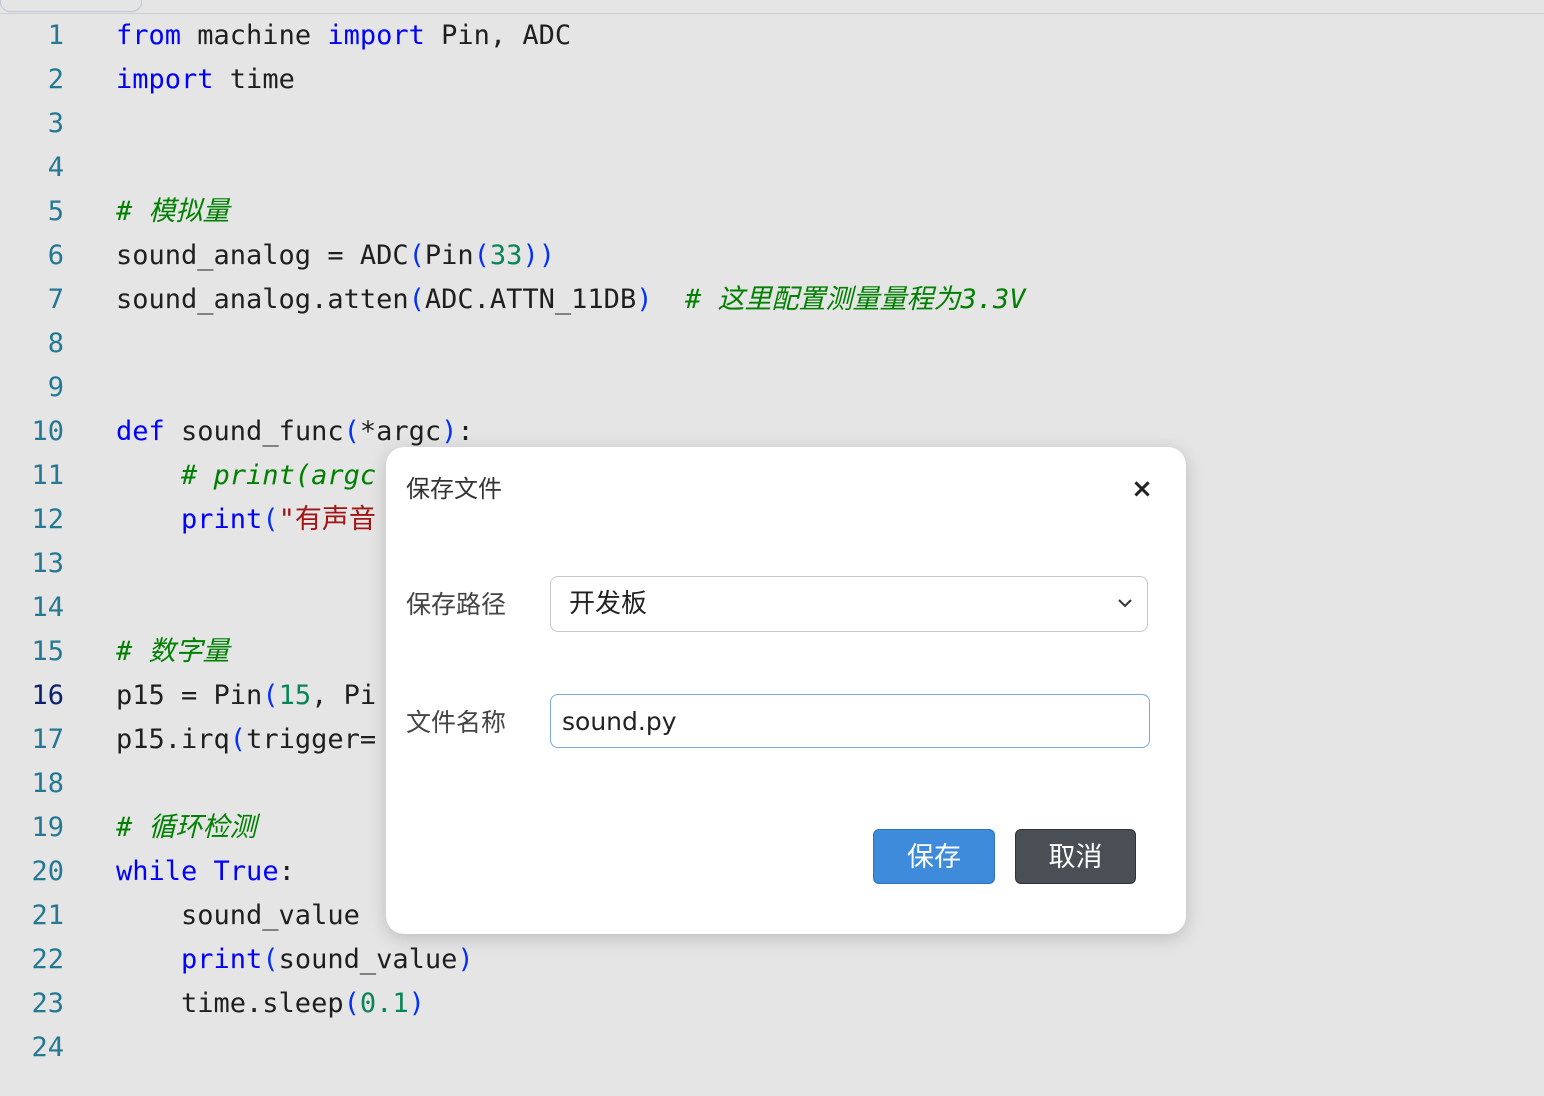 This screenshot has width=1544, height=1096. I want to click on code-token: ADC.ATTN_11DB, so click(530, 299).